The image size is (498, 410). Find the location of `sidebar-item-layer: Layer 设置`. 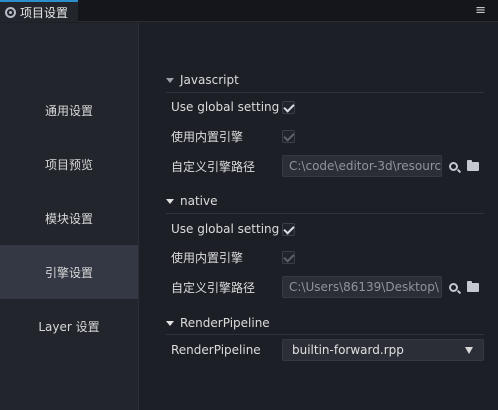

sidebar-item-layer: Layer 设置 is located at coordinates (69, 326).